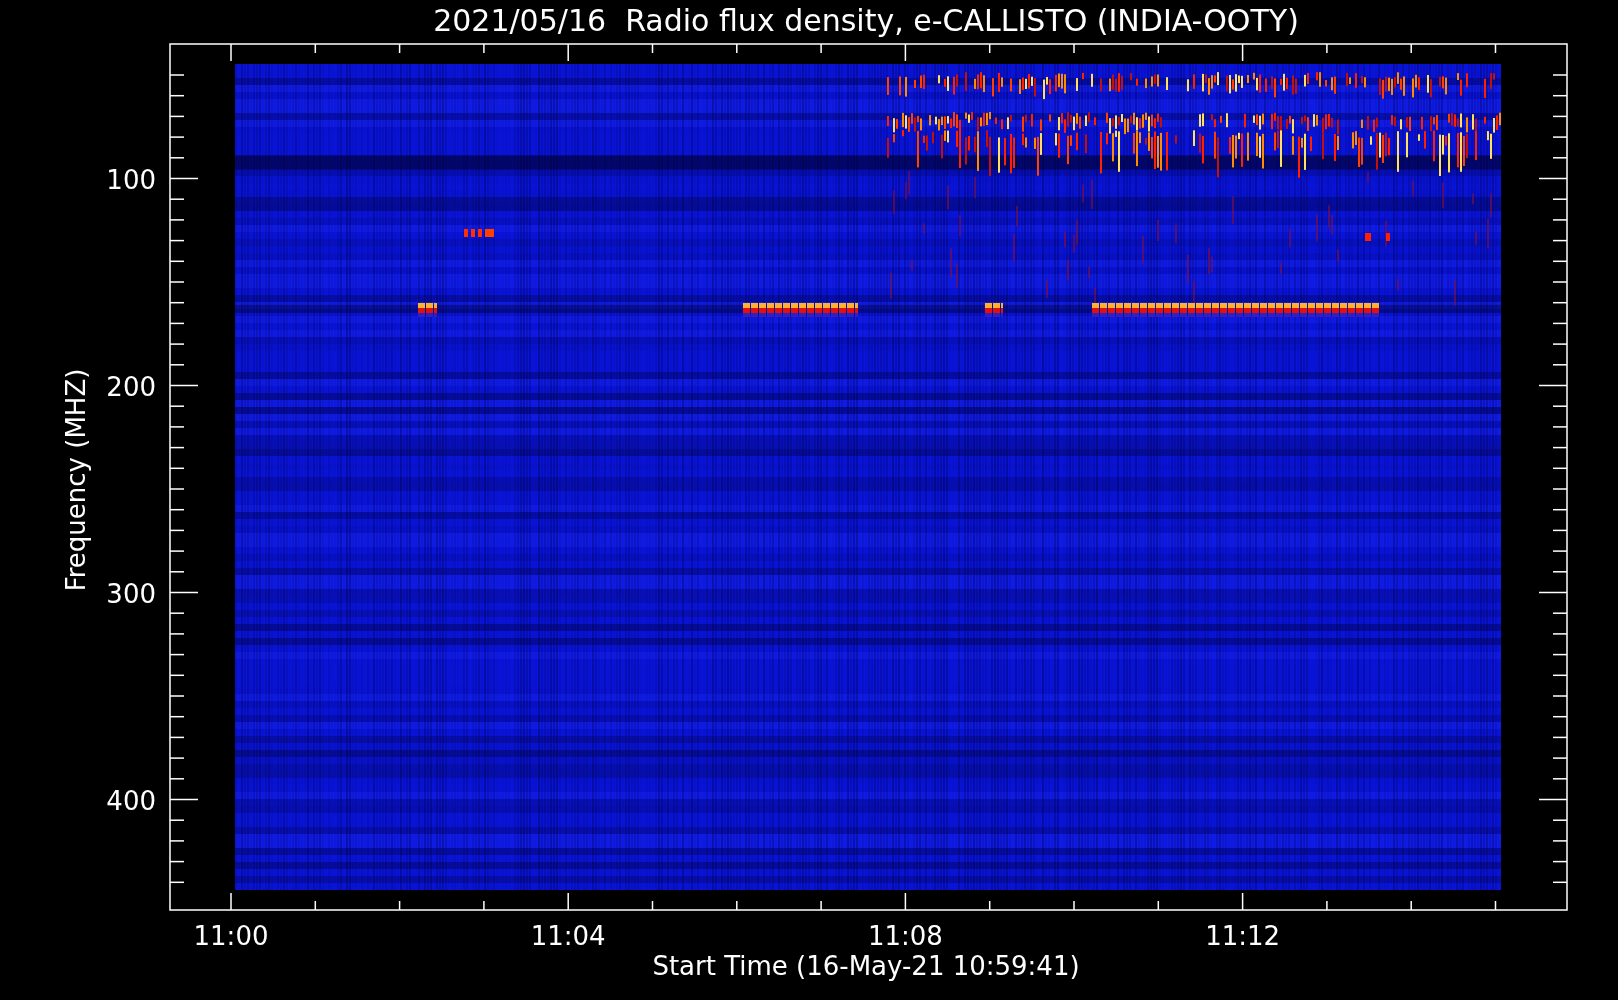  What do you see at coordinates (131, 386) in the screenshot?
I see `tick-label: 200` at bounding box center [131, 386].